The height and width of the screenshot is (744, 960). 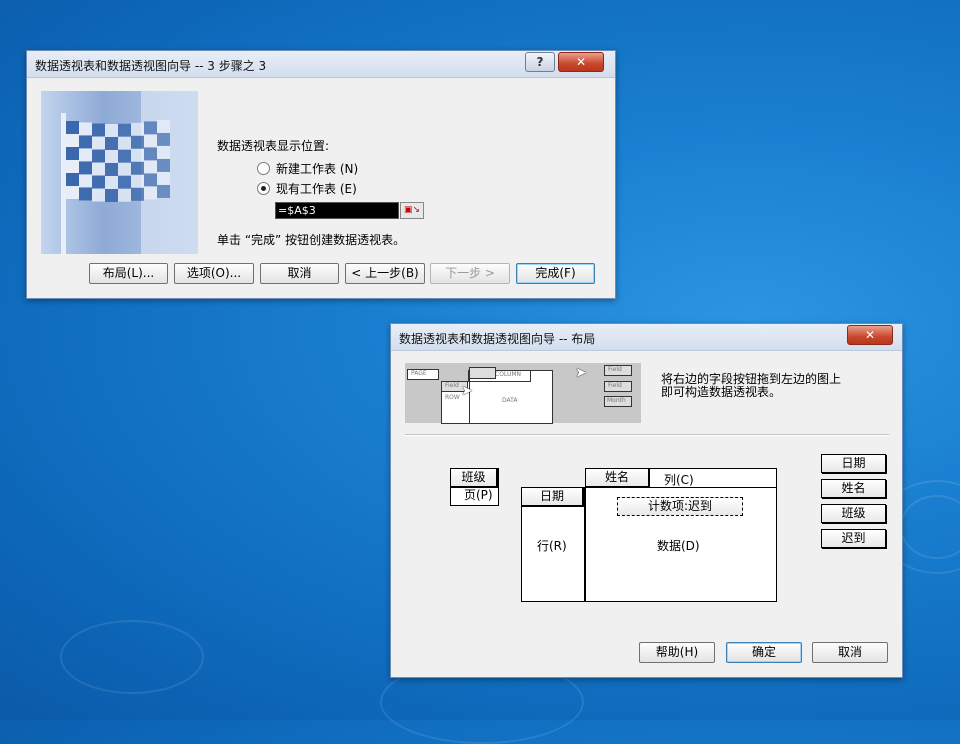 I want to click on reference-input: =$A$3, so click(x=337, y=210).